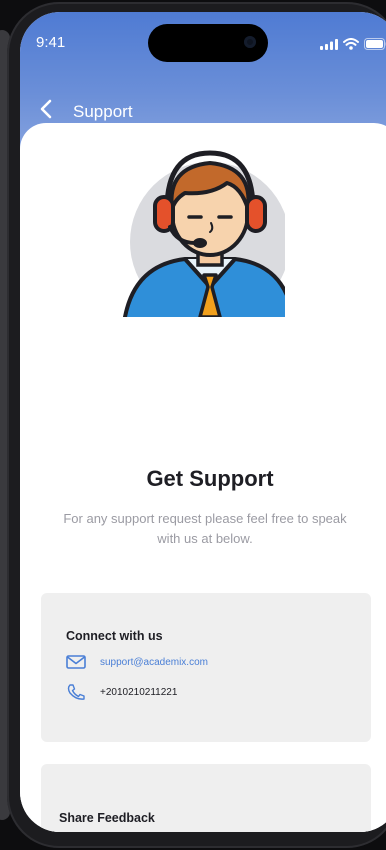 This screenshot has width=386, height=850. What do you see at coordinates (205, 283) in the screenshot?
I see `support-agent-illustration` at bounding box center [205, 283].